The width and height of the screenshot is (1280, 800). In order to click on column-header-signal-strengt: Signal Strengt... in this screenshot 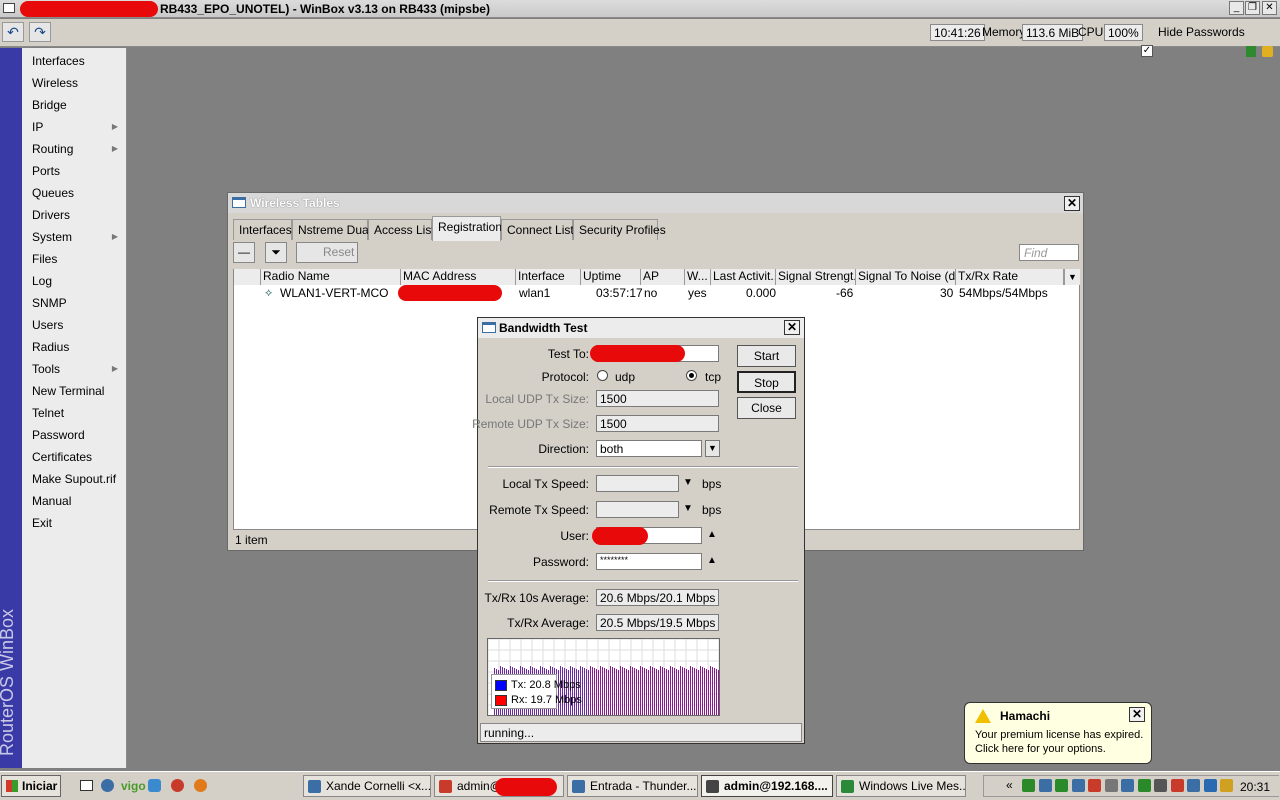, I will do `click(816, 277)`.